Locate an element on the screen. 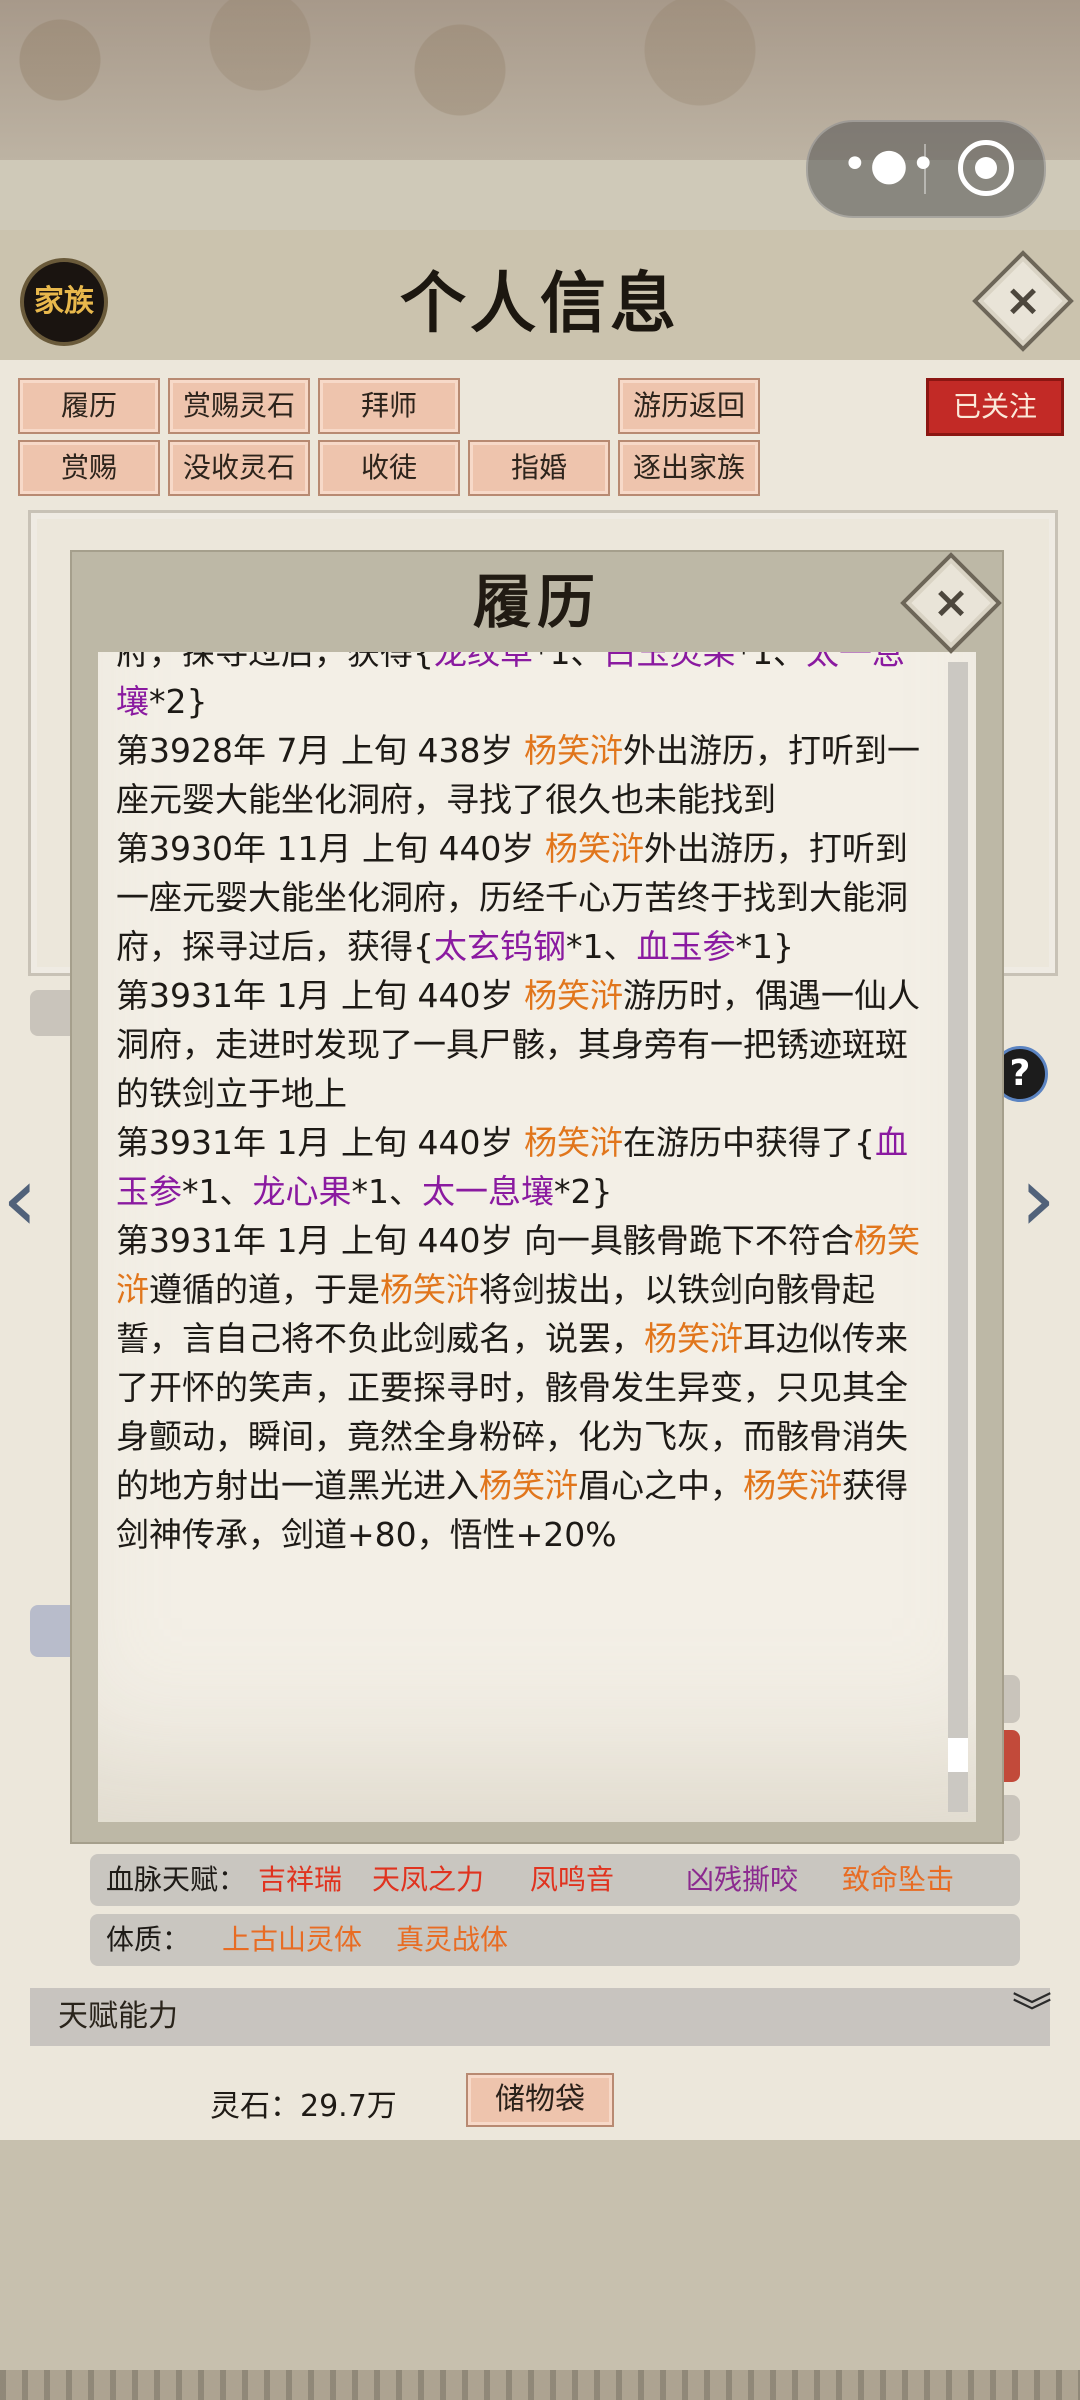  item-name: 龙纹草 is located at coordinates (483, 662).